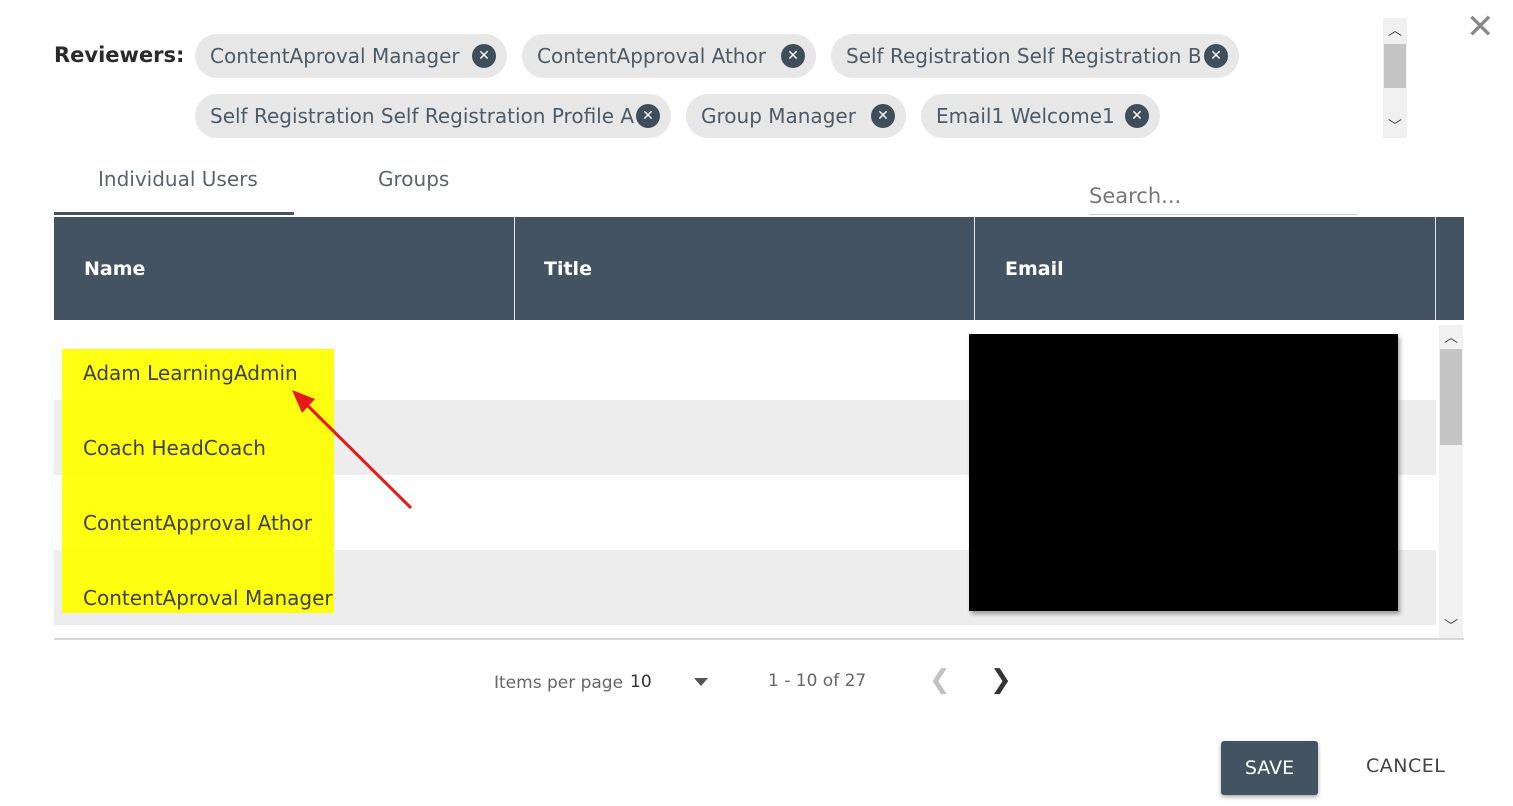 This screenshot has width=1513, height=806. I want to click on reviewers-scrollbar: ︿ ﹀, so click(1395, 78).